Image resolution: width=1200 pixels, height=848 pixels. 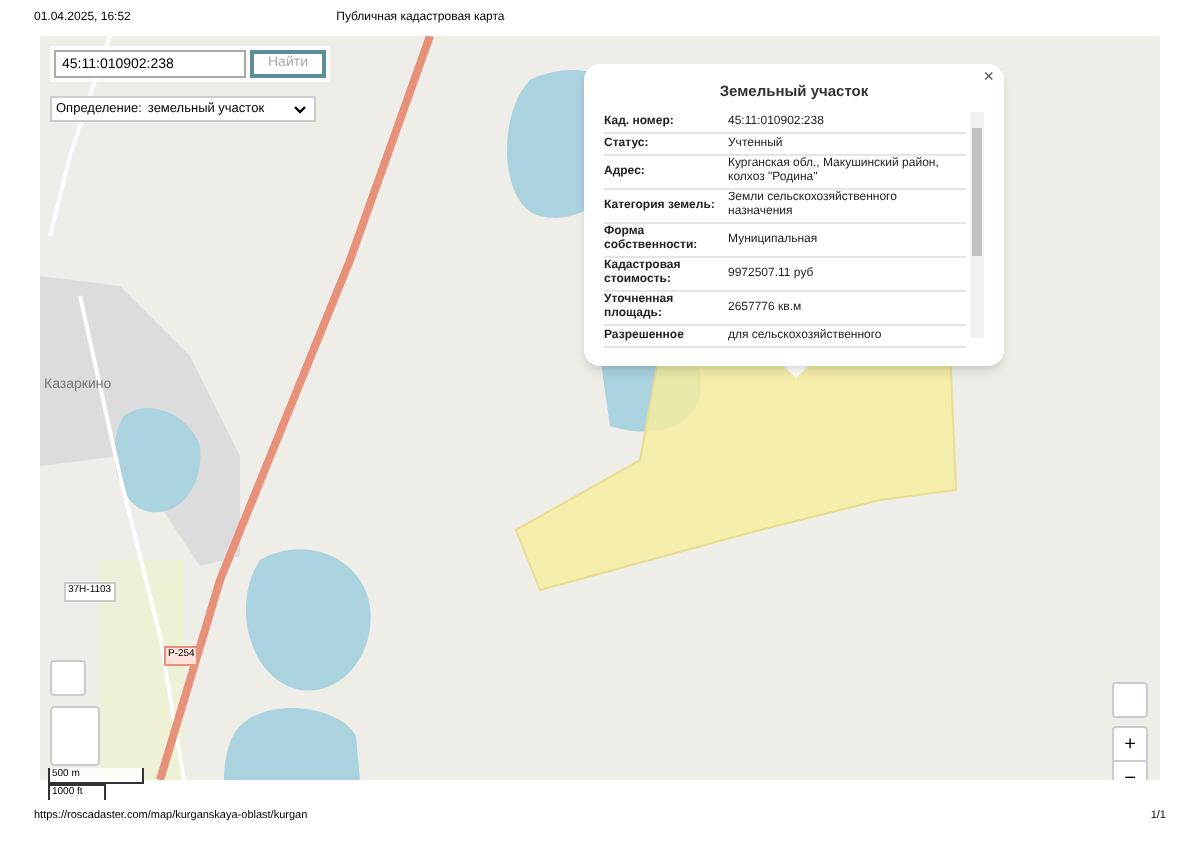 What do you see at coordinates (1130, 771) in the screenshot?
I see `zoom-out-button: −` at bounding box center [1130, 771].